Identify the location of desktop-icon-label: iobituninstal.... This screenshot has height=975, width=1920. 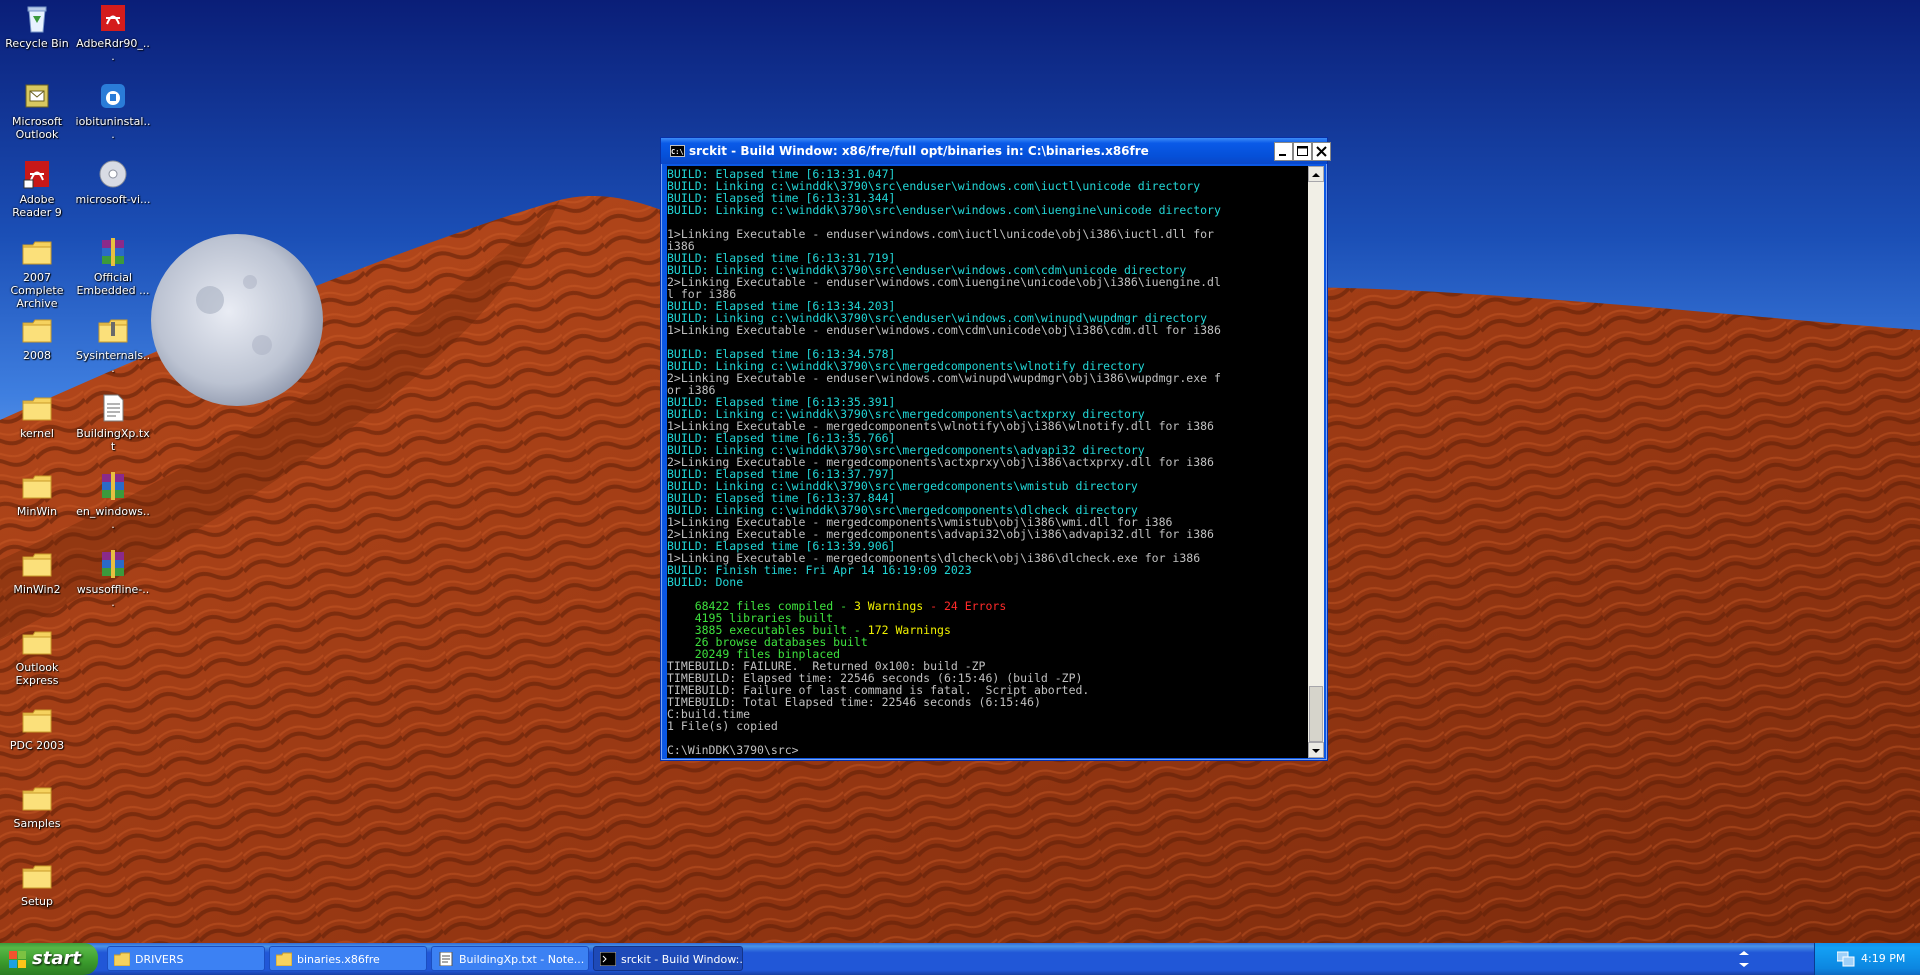
(113, 128).